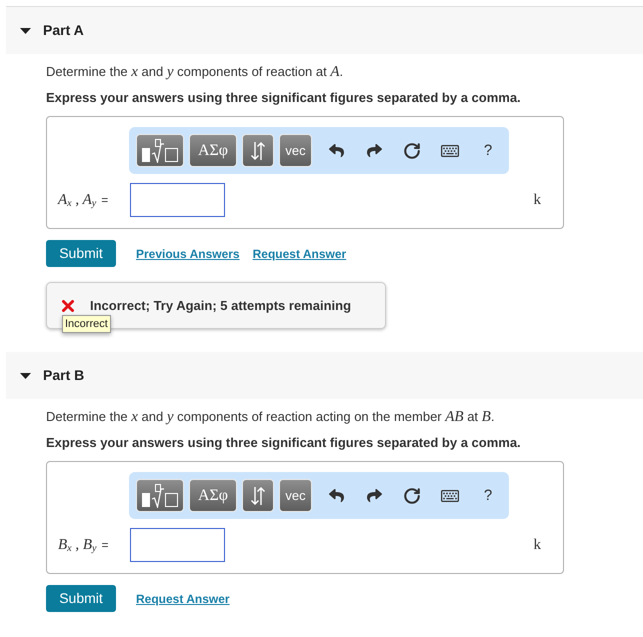 This screenshot has width=643, height=637. I want to click on tooltip: Incorrect, so click(86, 324).